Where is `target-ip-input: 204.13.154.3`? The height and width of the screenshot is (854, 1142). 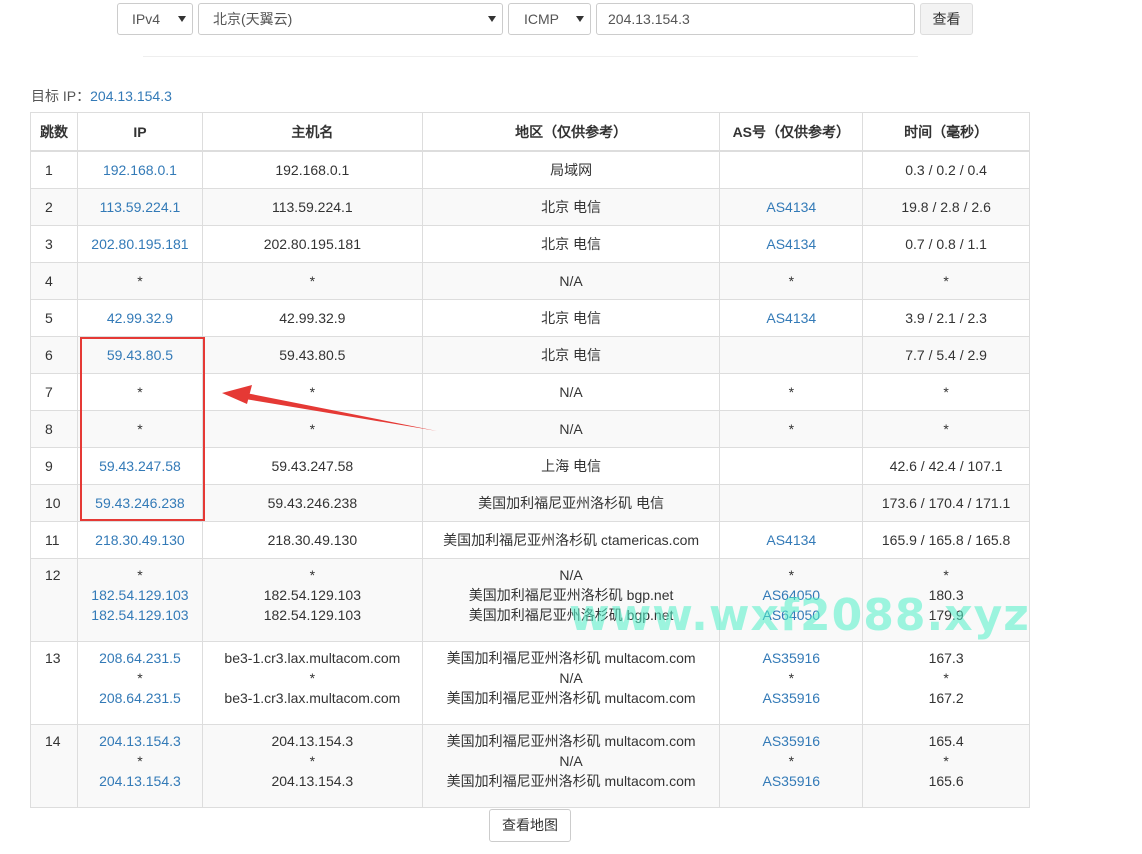 target-ip-input: 204.13.154.3 is located at coordinates (755, 19).